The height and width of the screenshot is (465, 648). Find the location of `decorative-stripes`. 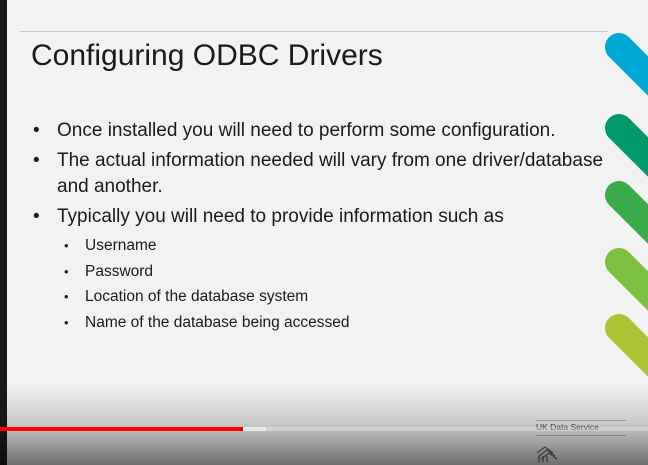

decorative-stripes is located at coordinates (626, 205).